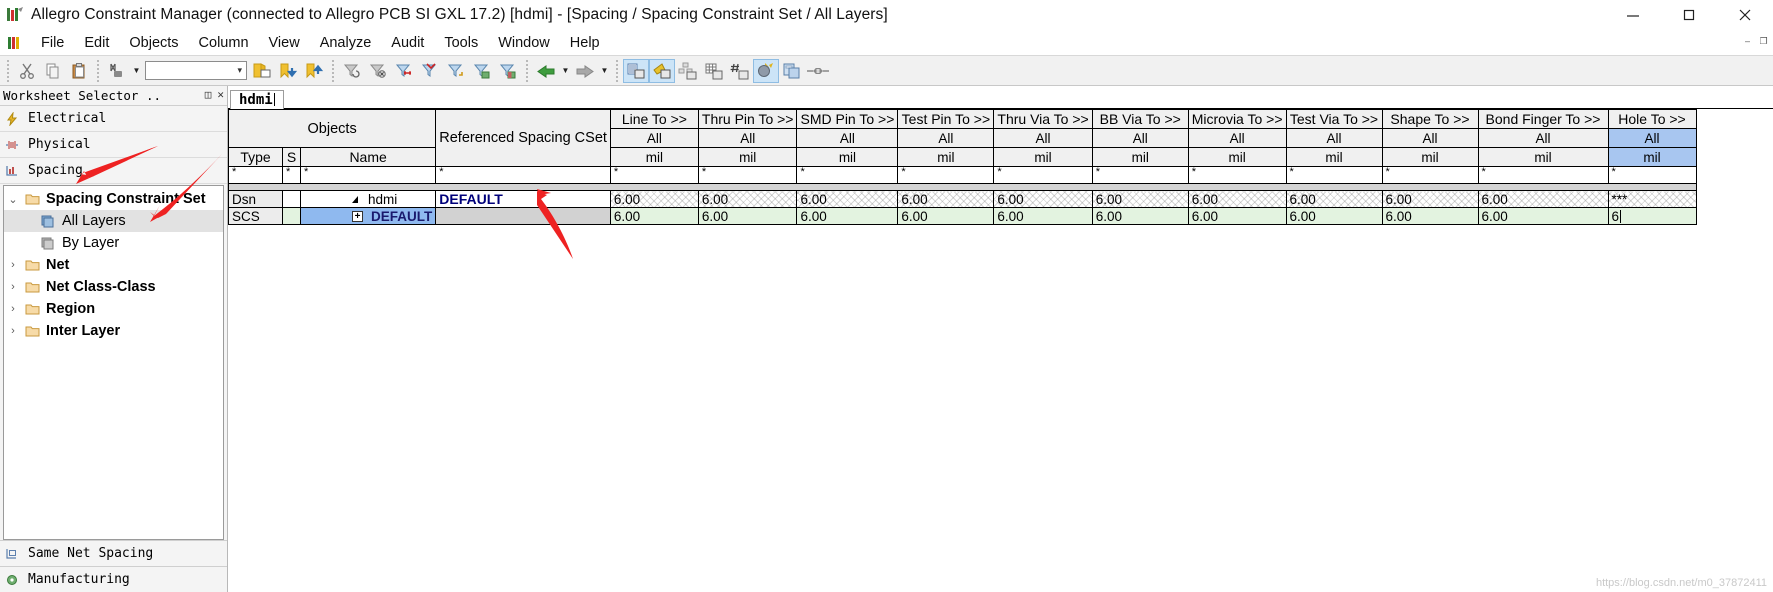  I want to click on column-header-smd-pin-to: SMD Pin To >>, so click(847, 119).